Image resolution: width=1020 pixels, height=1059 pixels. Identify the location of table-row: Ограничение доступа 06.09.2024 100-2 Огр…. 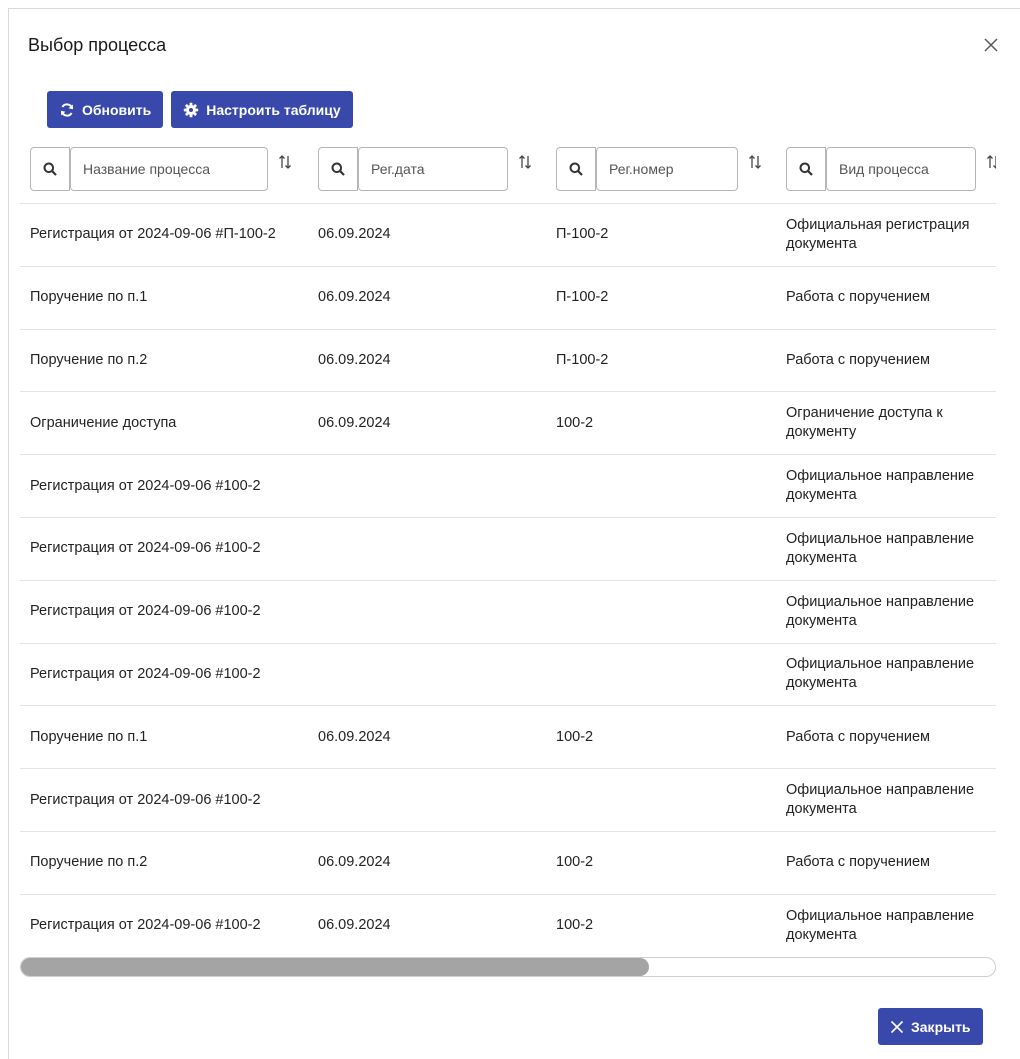
(508, 422).